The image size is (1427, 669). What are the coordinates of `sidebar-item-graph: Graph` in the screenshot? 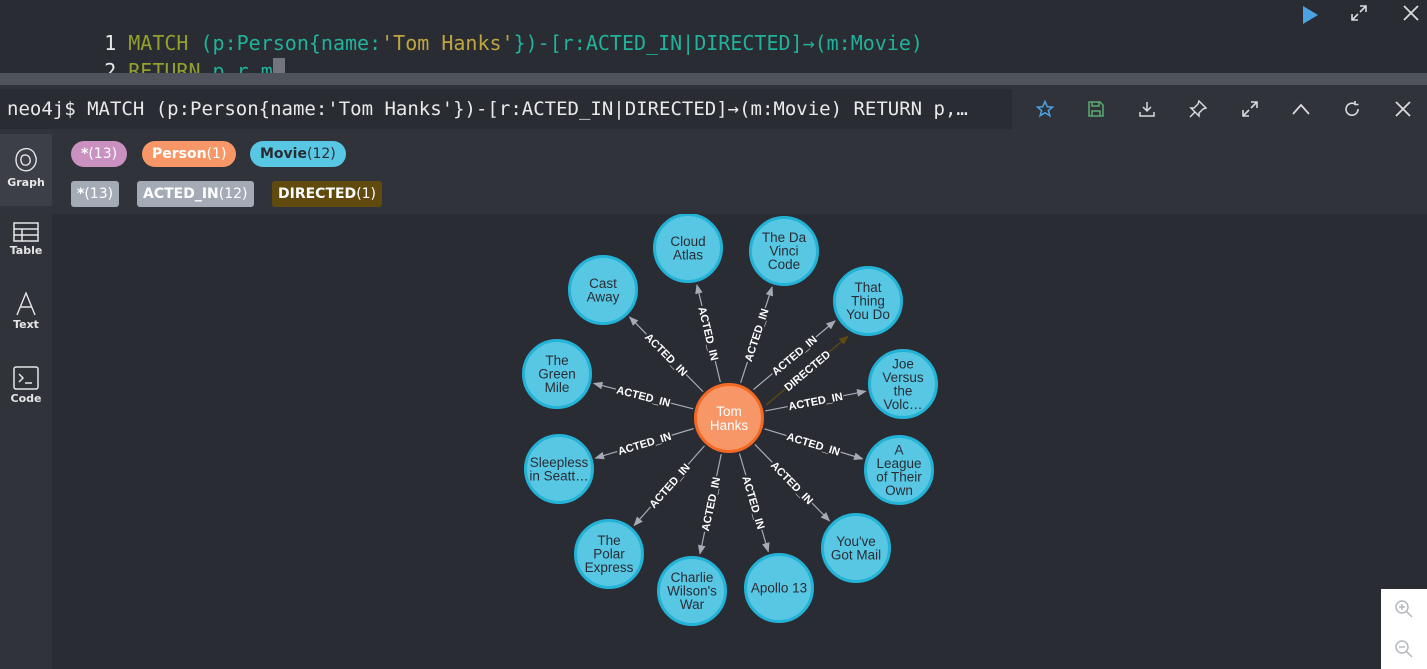 It's located at (26, 170).